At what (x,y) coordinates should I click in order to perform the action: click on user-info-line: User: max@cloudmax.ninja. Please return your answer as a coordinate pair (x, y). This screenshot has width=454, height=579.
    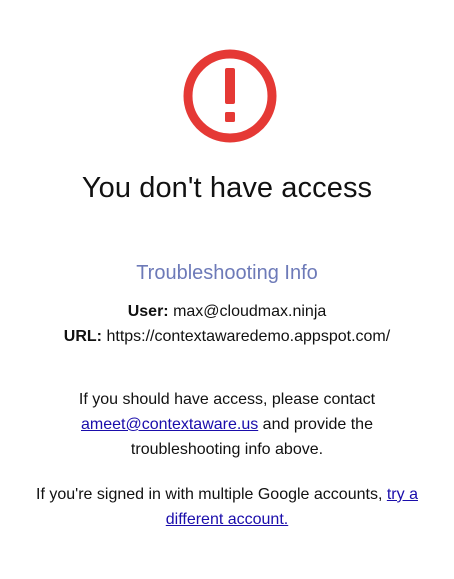
    Looking at the image, I should click on (227, 312).